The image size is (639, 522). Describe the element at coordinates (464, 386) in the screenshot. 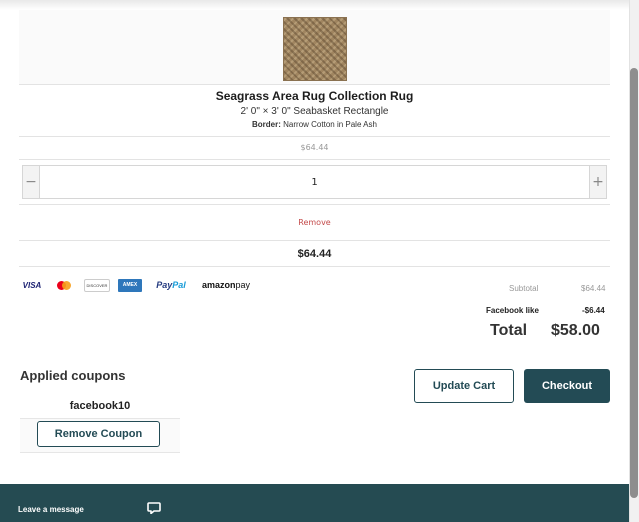

I see `update-cart-button: Update Cart` at that location.